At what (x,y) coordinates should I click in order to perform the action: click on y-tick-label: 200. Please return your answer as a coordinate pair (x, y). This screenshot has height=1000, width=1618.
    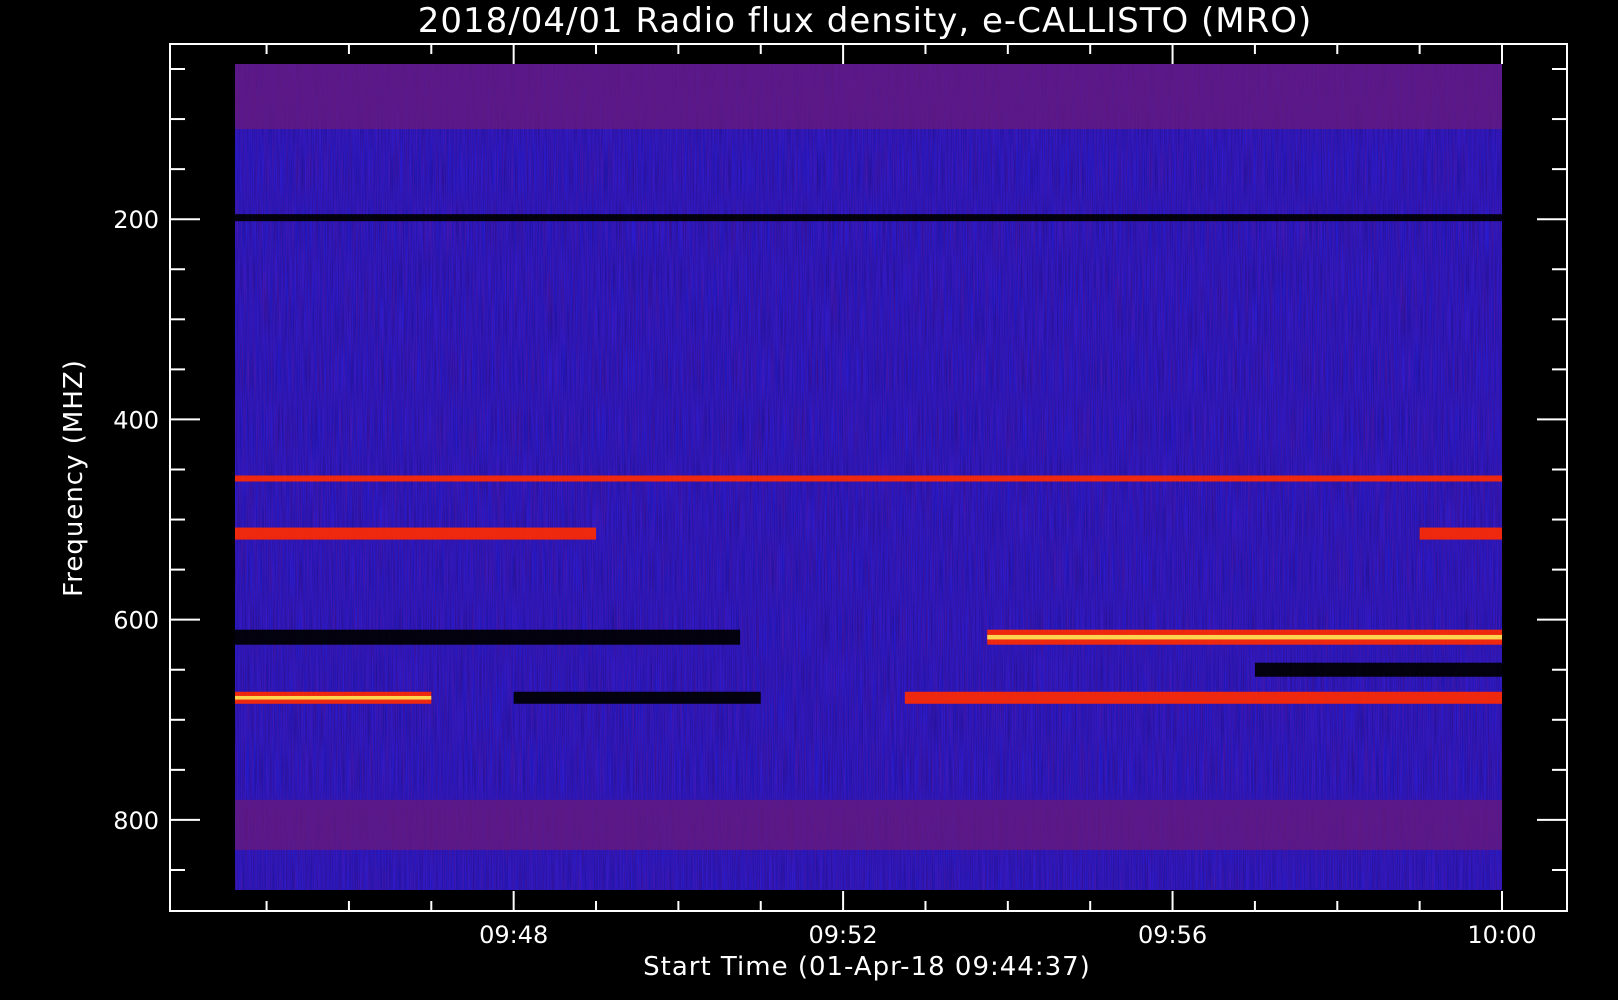
    Looking at the image, I should click on (136, 220).